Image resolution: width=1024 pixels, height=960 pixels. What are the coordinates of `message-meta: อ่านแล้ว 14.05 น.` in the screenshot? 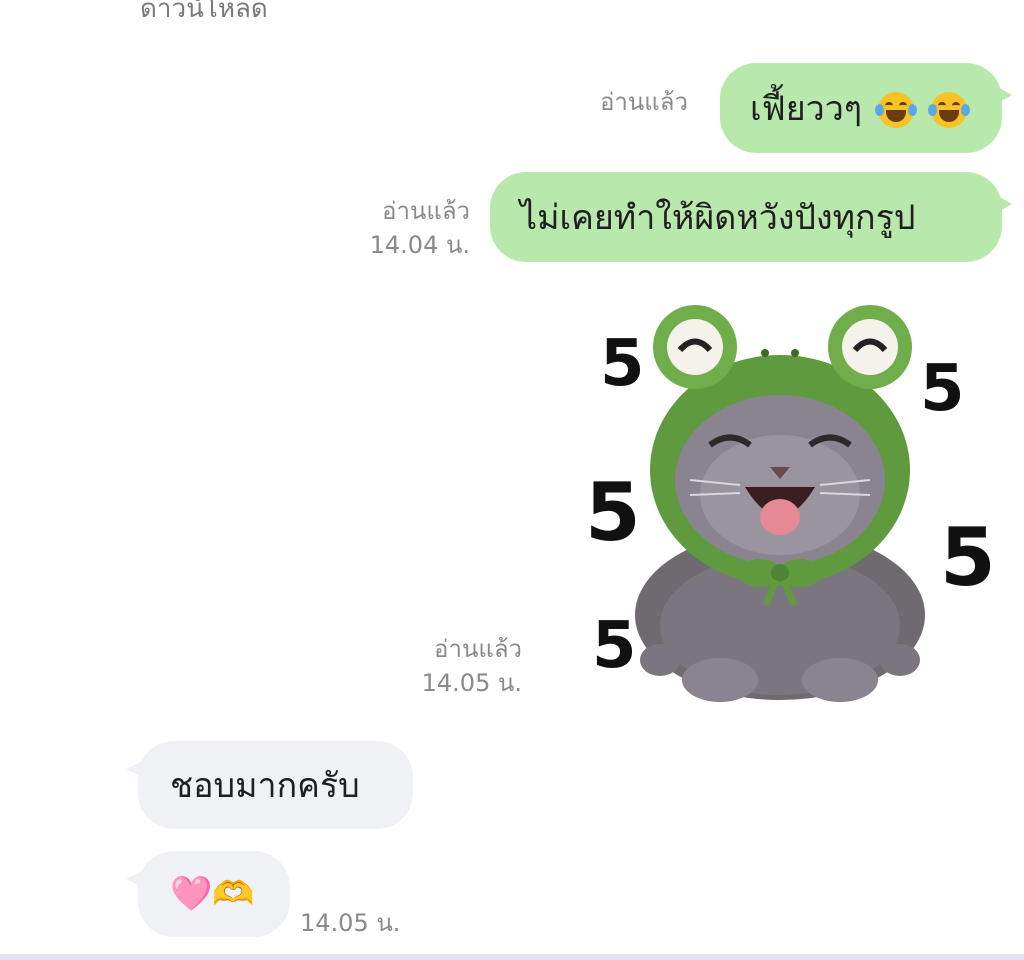 It's located at (466, 666).